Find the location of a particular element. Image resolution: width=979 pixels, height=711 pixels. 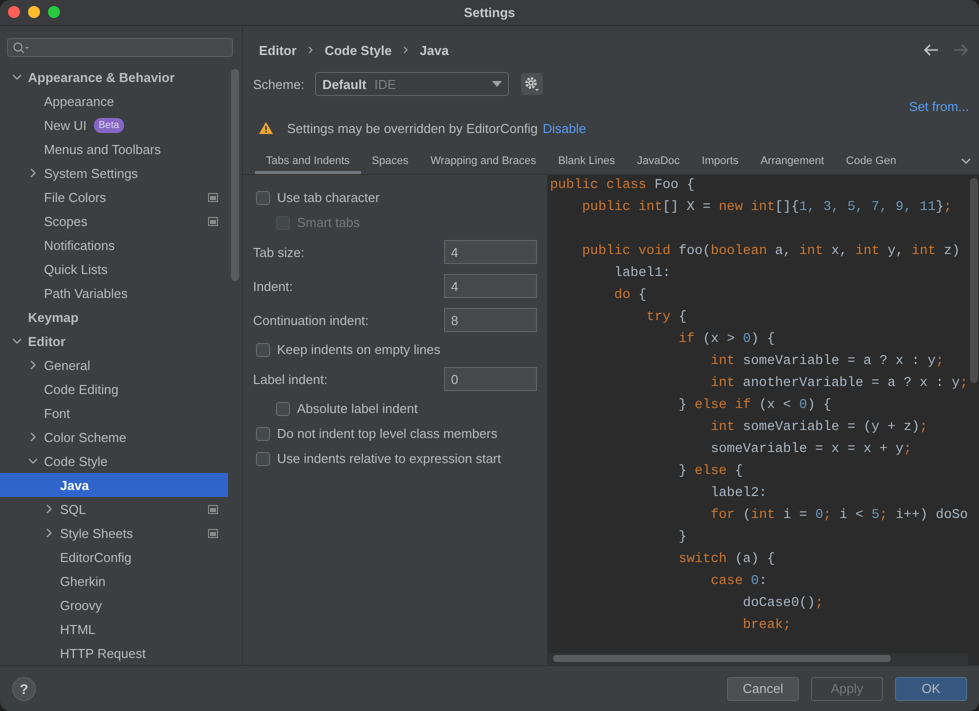

tree-item-label: Scopes is located at coordinates (66, 221).